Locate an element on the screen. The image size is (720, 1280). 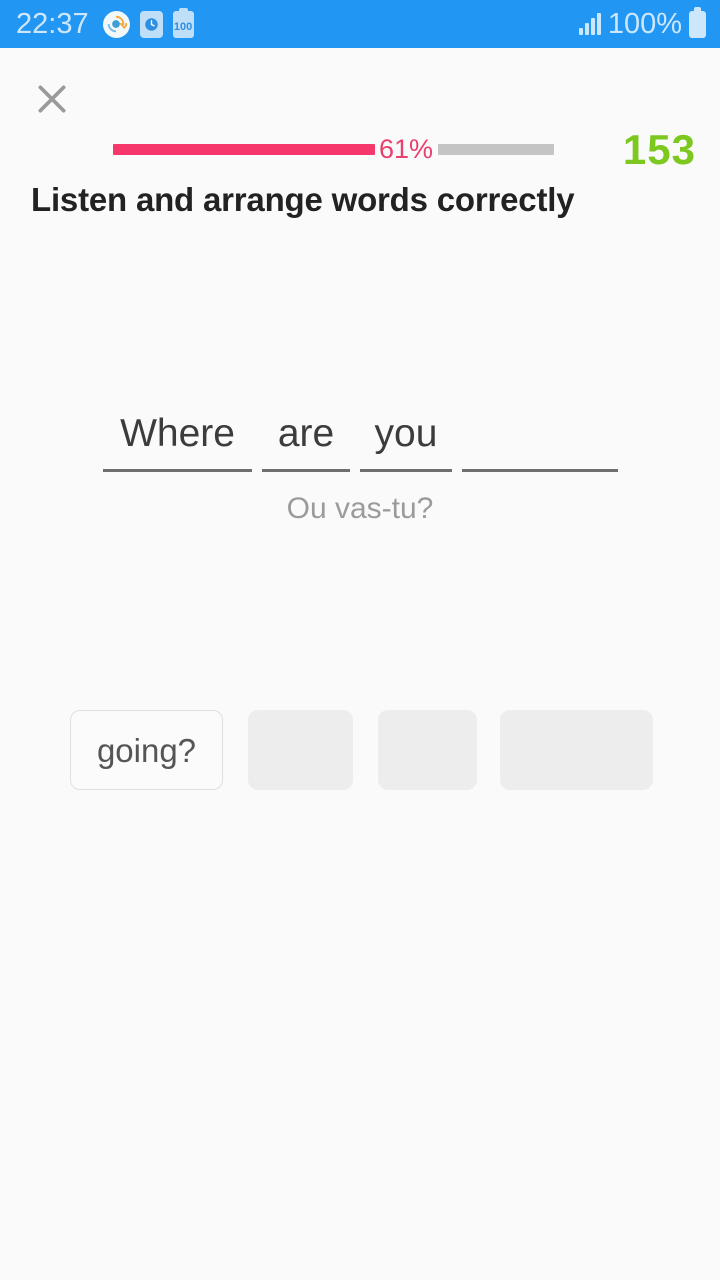
close-button is located at coordinates (52, 99).